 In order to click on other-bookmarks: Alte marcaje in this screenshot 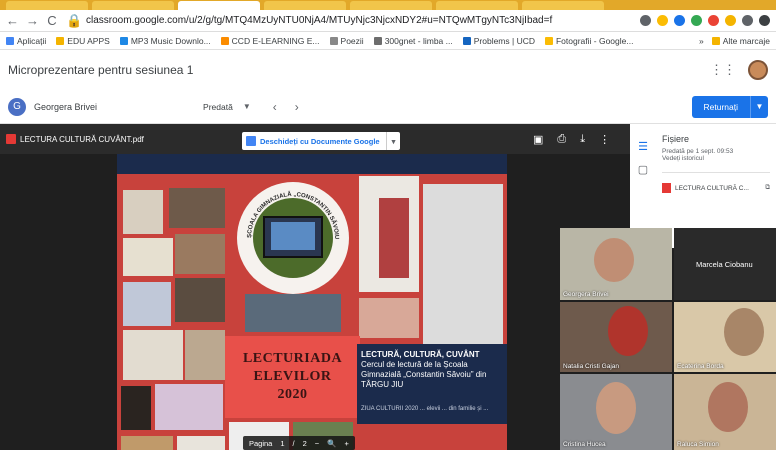, I will do `click(740, 41)`.